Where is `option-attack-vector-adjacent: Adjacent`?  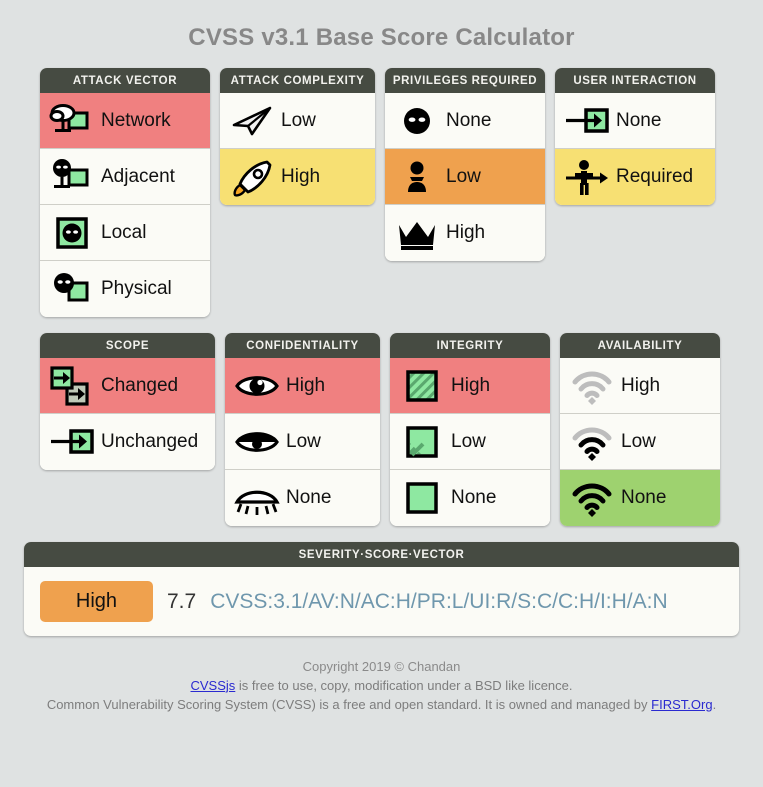 option-attack-vector-adjacent: Adjacent is located at coordinates (125, 177).